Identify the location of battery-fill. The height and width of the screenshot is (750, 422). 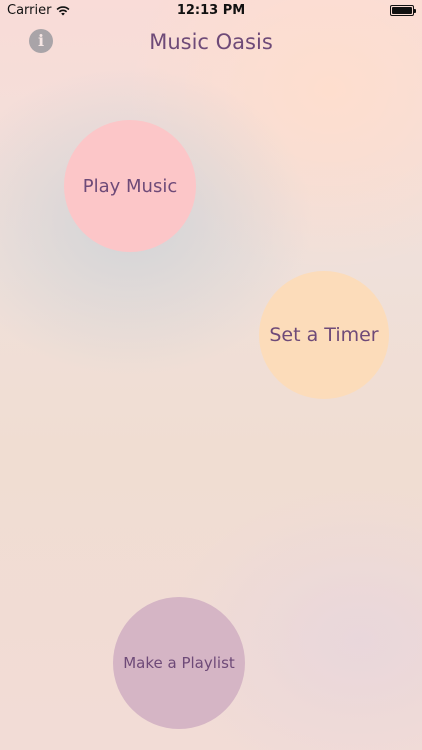
(402, 10).